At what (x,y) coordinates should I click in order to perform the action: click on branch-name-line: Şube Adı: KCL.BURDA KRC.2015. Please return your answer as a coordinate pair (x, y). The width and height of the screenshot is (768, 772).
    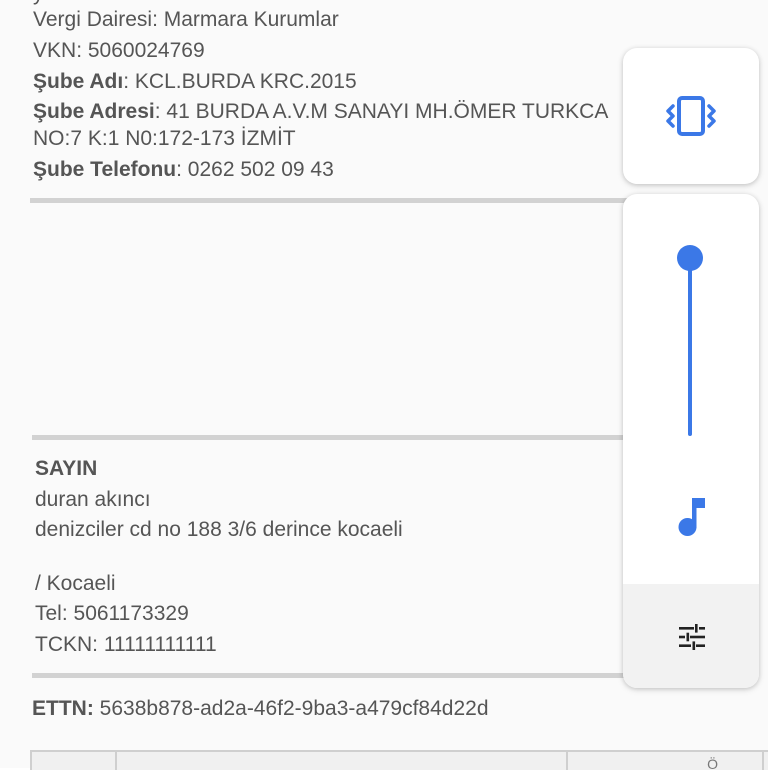
    Looking at the image, I should click on (195, 82).